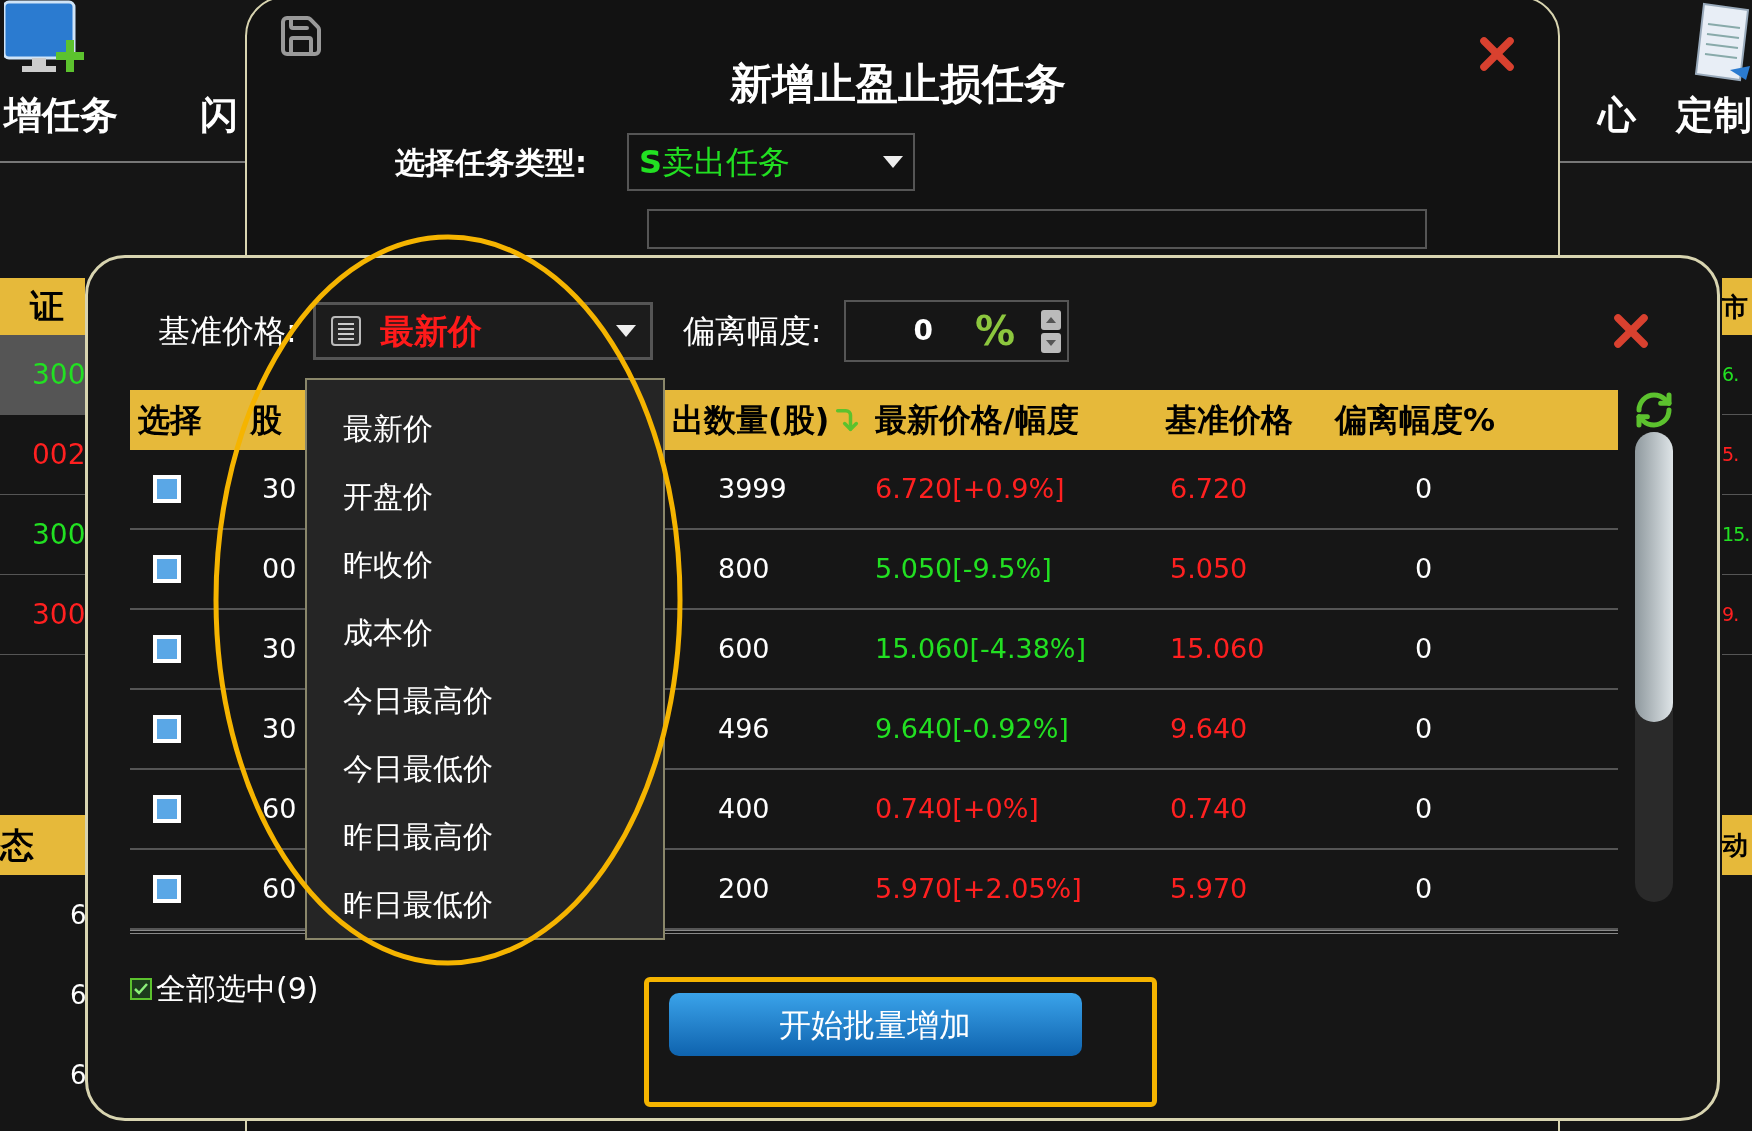  Describe the element at coordinates (345, 331) in the screenshot. I see `list-icon` at that location.